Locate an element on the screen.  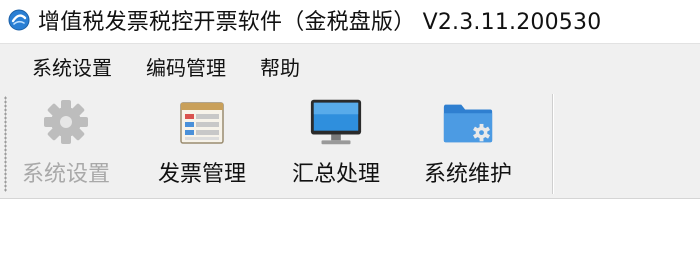
invoice-table-icon is located at coordinates (202, 123).